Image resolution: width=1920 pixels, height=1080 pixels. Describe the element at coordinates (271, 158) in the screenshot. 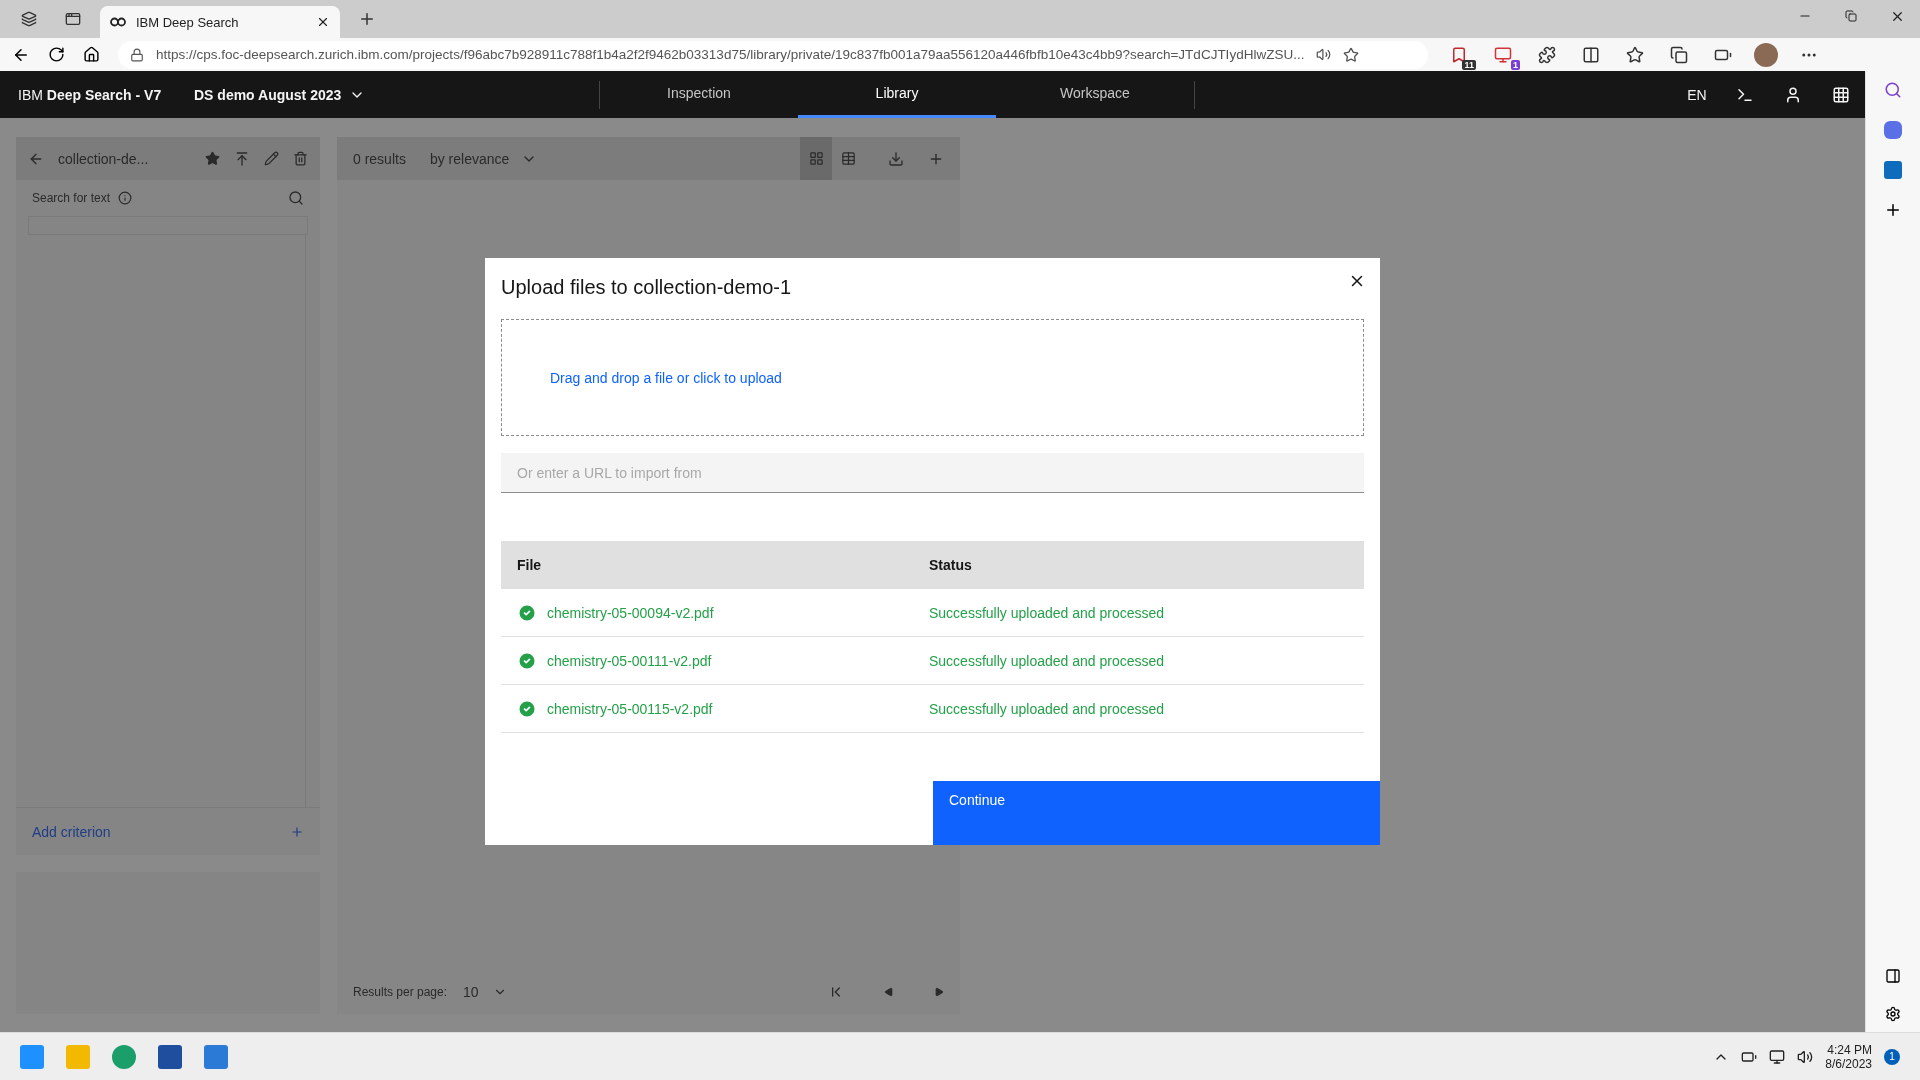

I see `edit-icon` at that location.